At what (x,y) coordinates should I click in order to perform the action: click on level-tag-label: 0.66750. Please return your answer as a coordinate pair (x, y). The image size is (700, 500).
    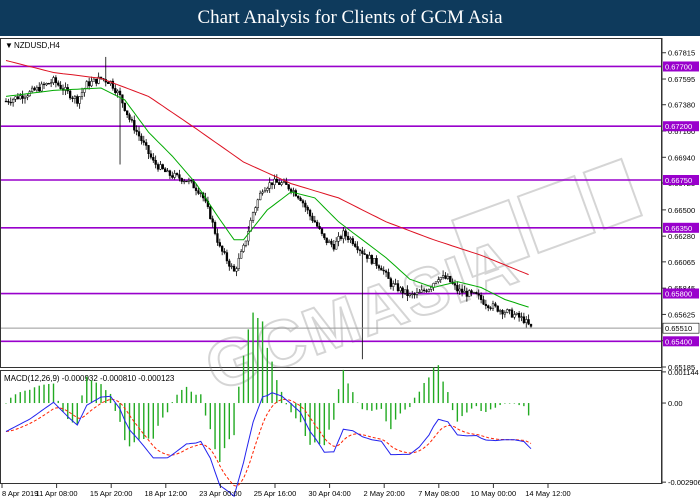
    Looking at the image, I should click on (678, 180).